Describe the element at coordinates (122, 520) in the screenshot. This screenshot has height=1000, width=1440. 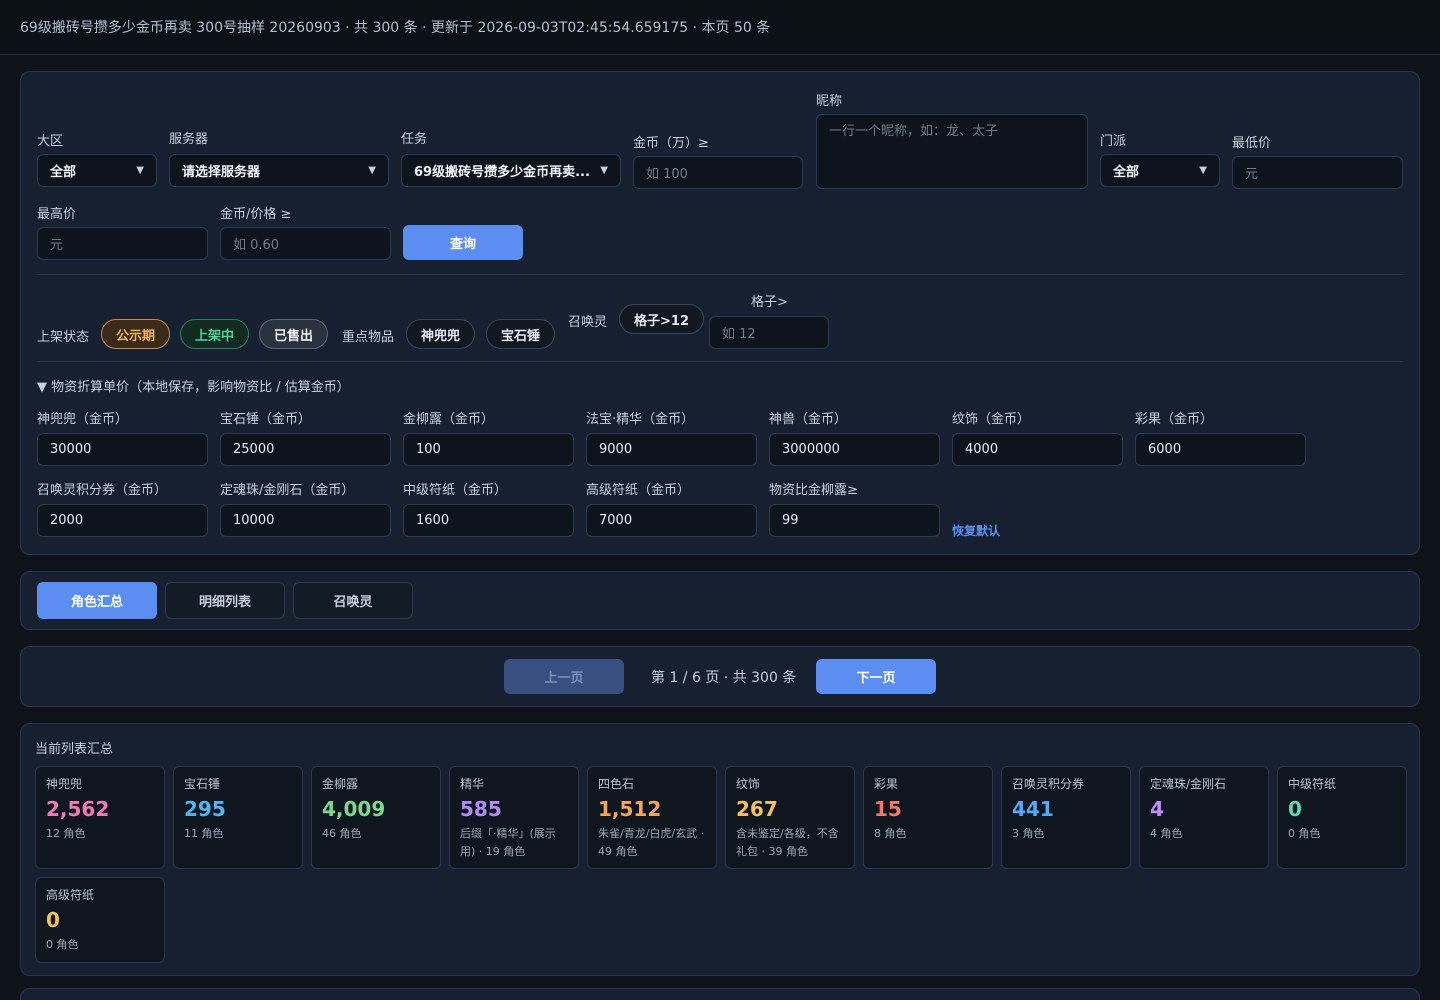
I see `price-field-input: 2000` at that location.